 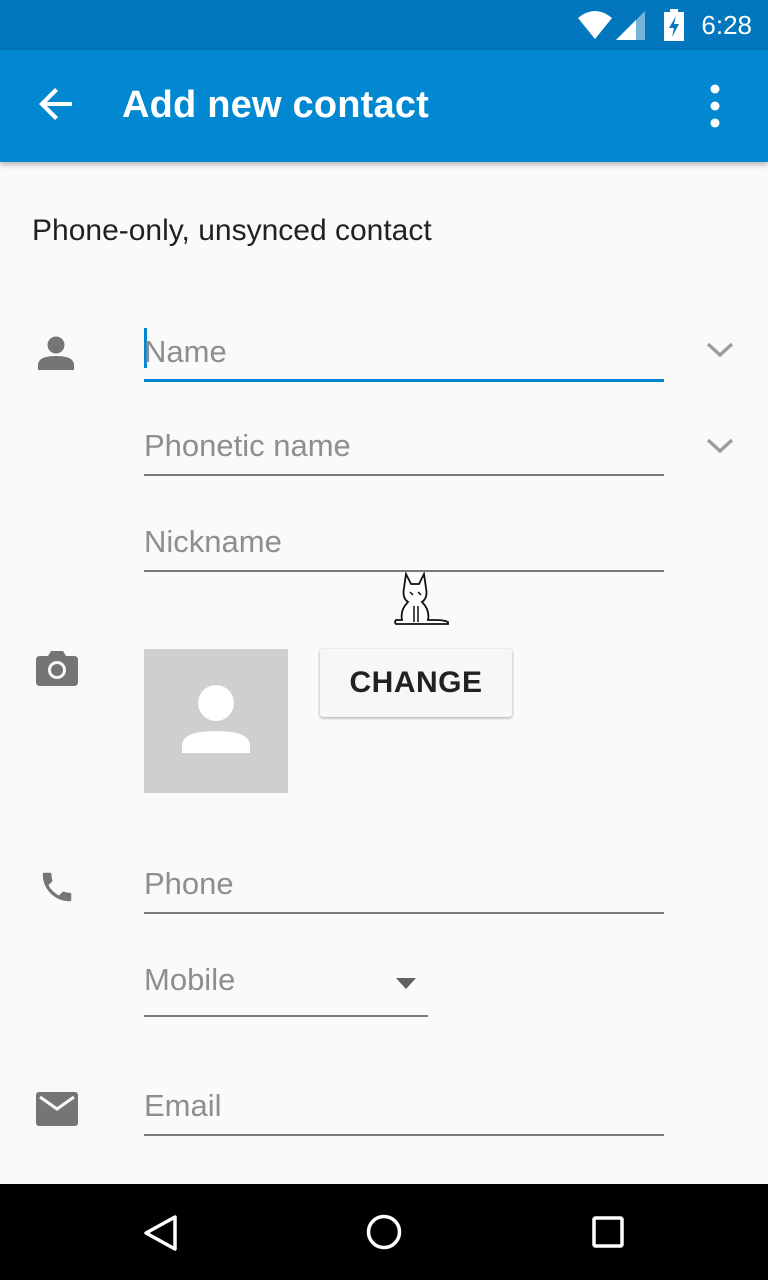 I want to click on status-bar: 6:28, so click(x=384, y=25).